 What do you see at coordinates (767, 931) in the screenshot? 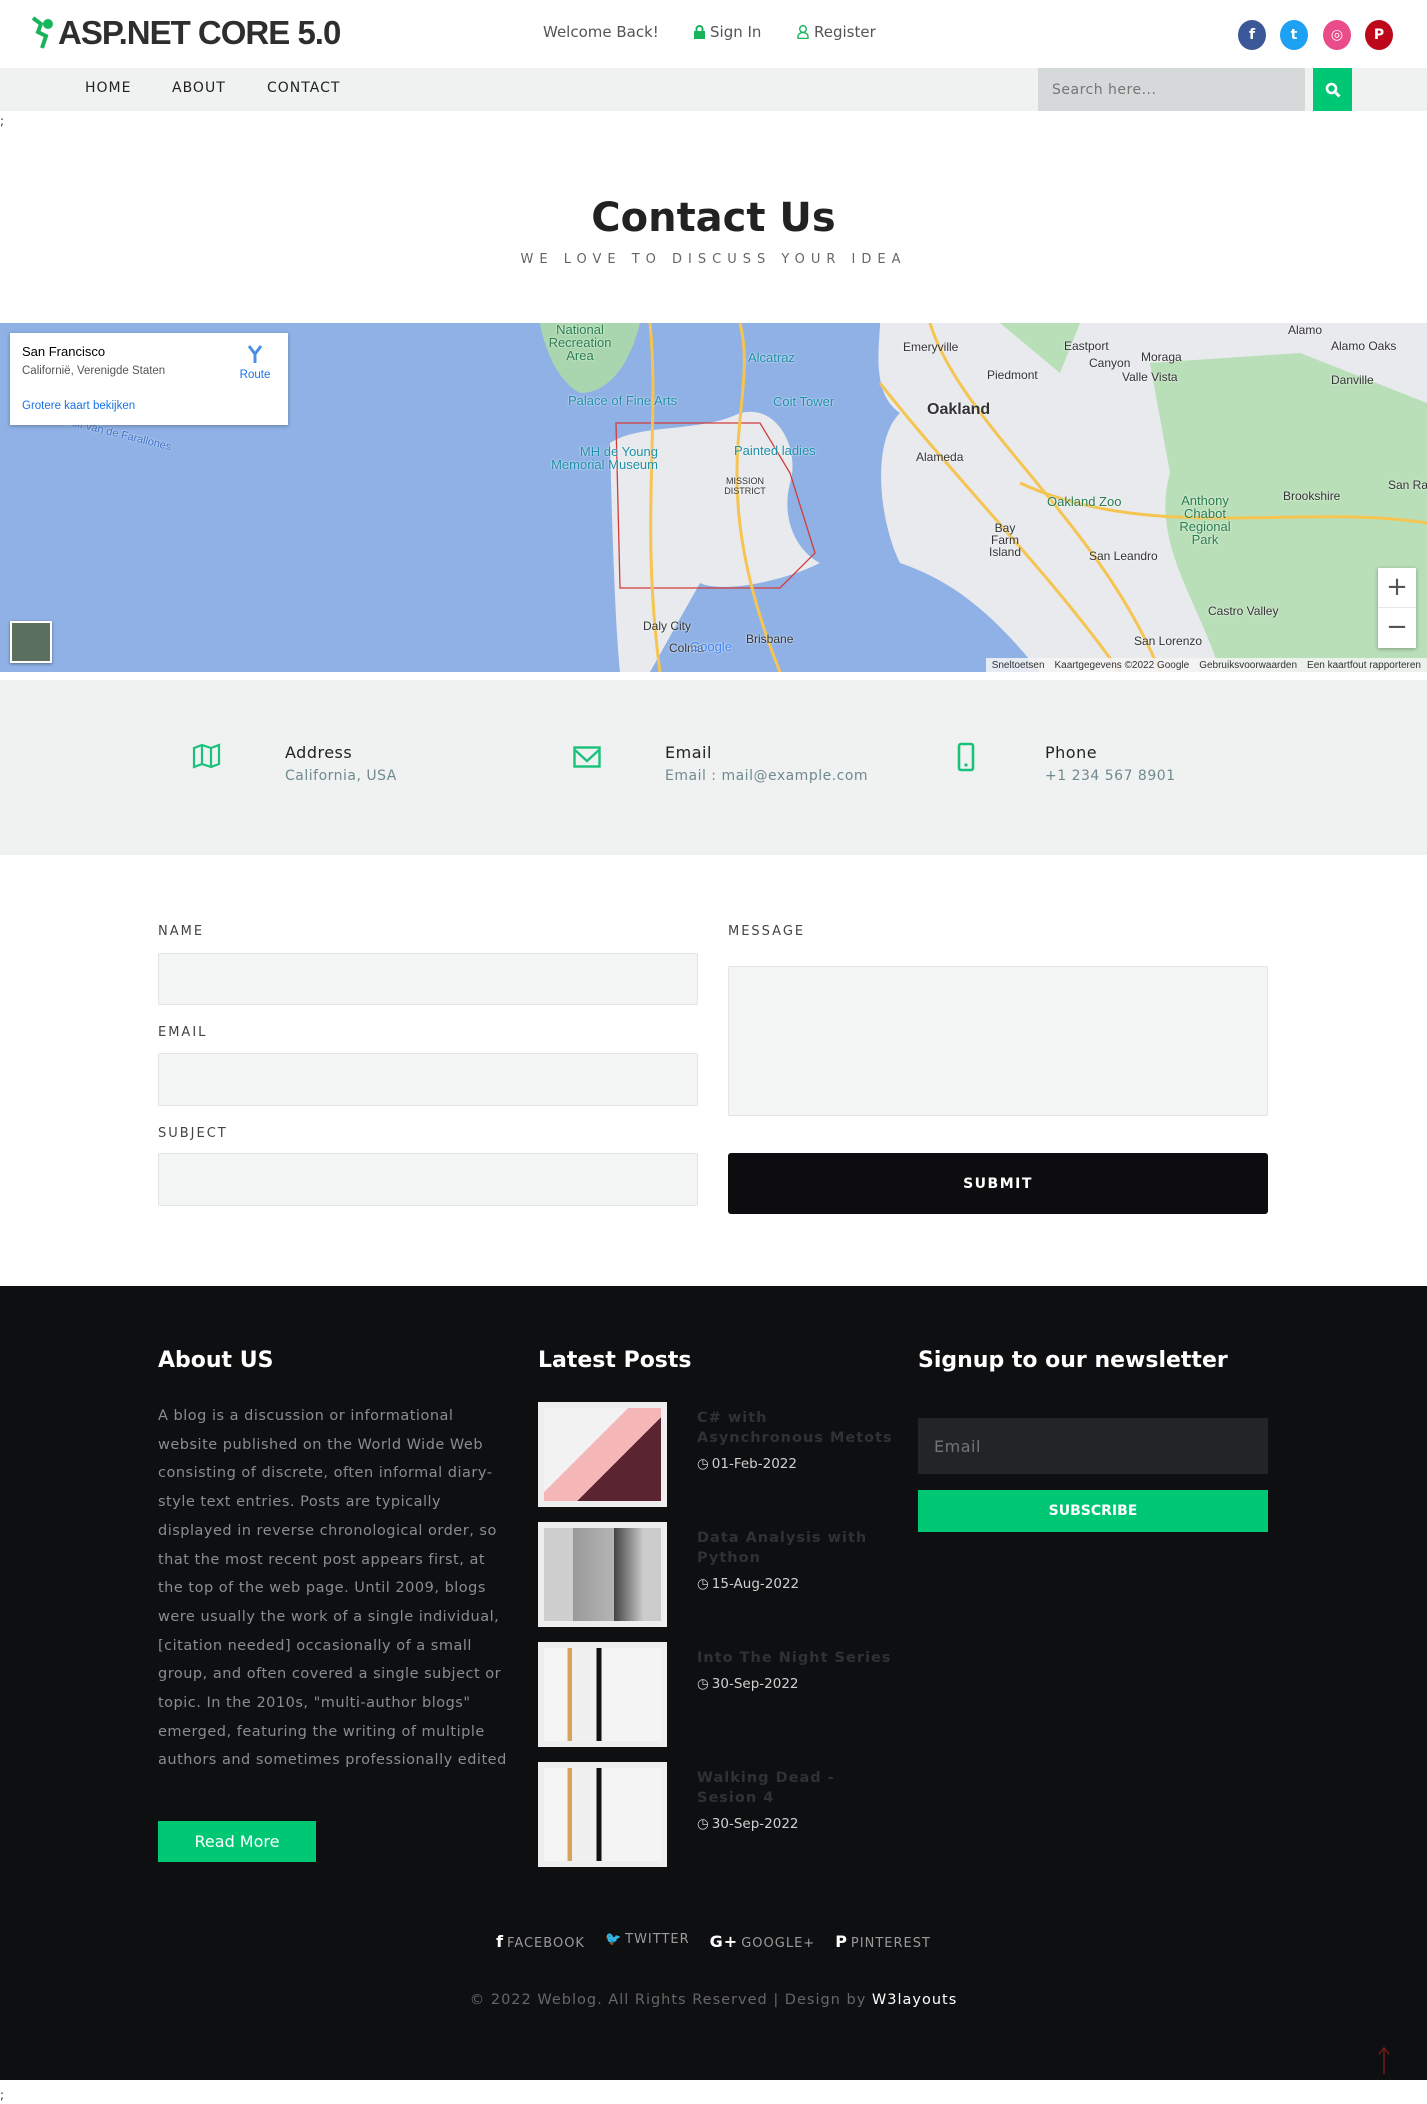
I see `message-label: MESSAGE` at bounding box center [767, 931].